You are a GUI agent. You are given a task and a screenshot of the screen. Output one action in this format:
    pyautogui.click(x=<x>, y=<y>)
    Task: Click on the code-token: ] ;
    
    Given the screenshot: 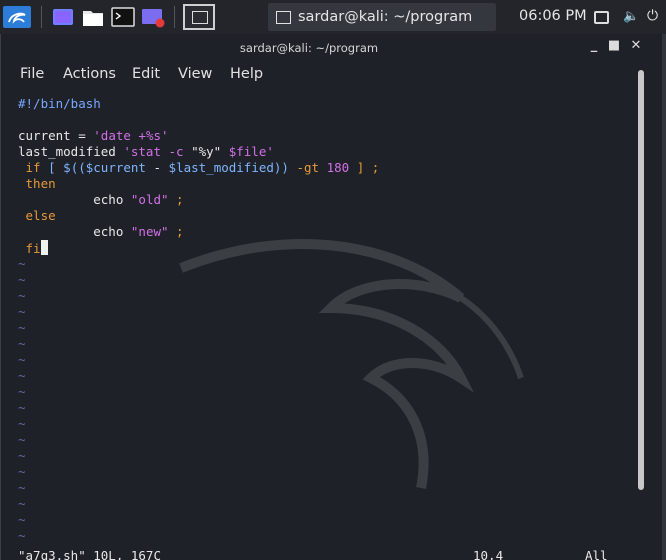 What is the action you would take?
    pyautogui.click(x=364, y=167)
    